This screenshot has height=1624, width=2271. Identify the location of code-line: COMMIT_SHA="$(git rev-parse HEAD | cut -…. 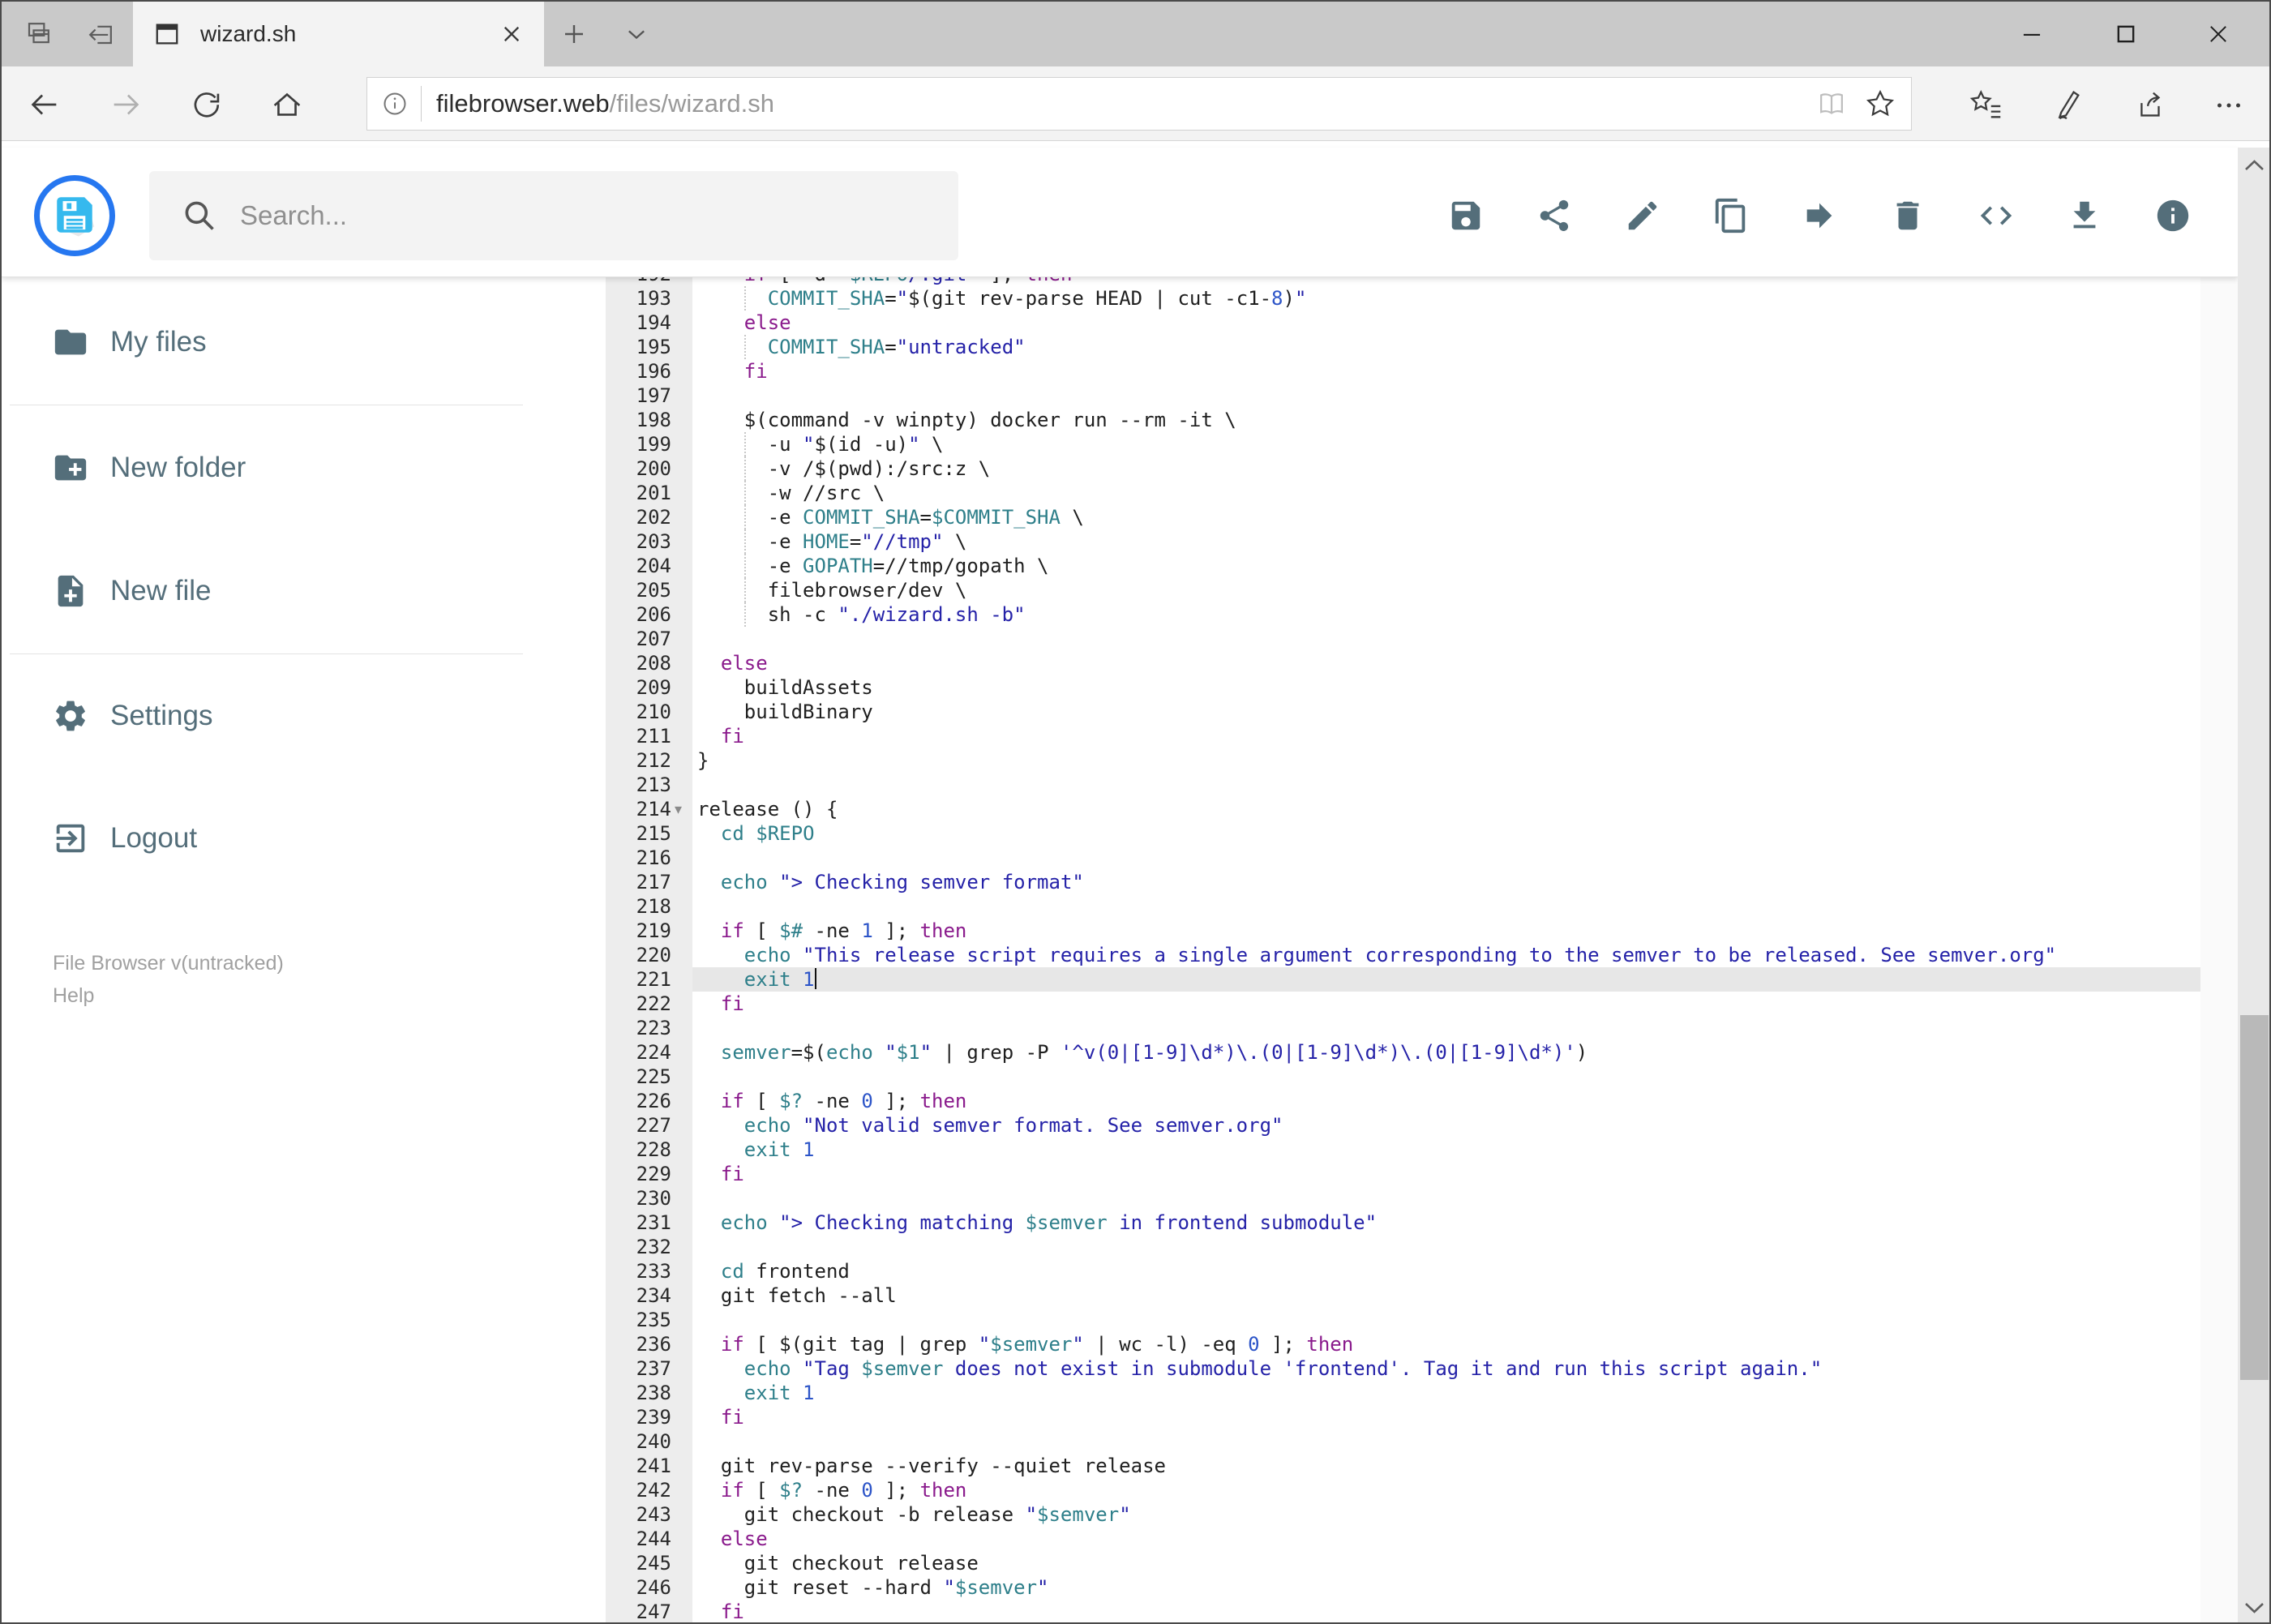
(1446, 298).